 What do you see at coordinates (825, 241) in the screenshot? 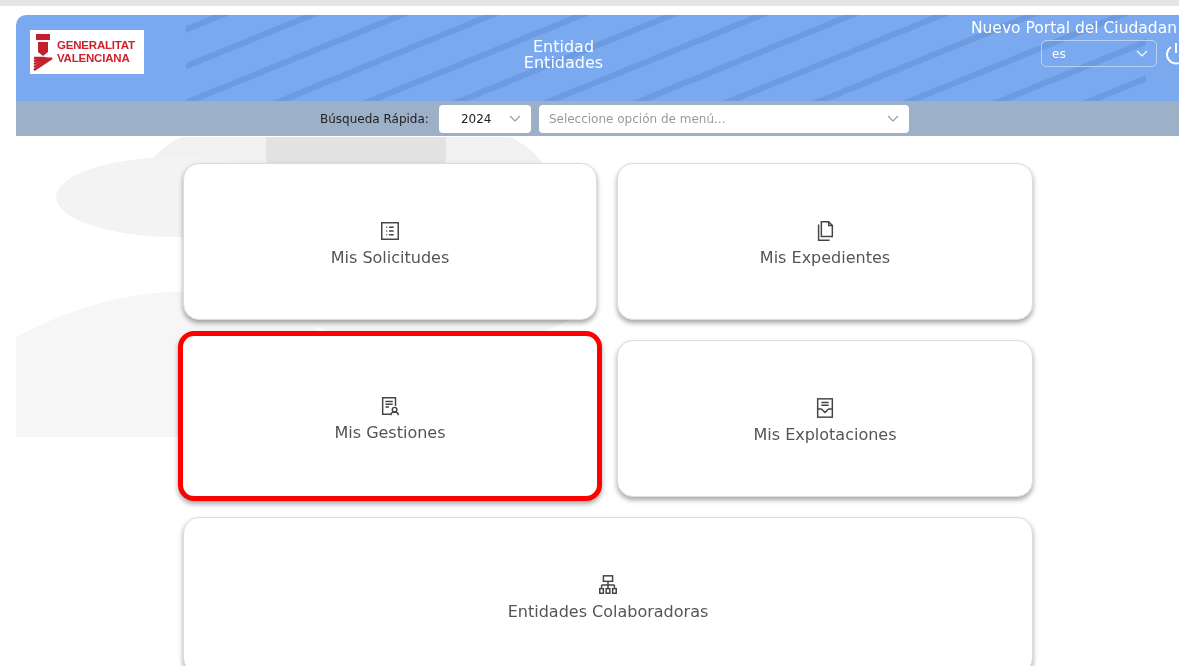
I see `menu-card: Mis Expedientes` at bounding box center [825, 241].